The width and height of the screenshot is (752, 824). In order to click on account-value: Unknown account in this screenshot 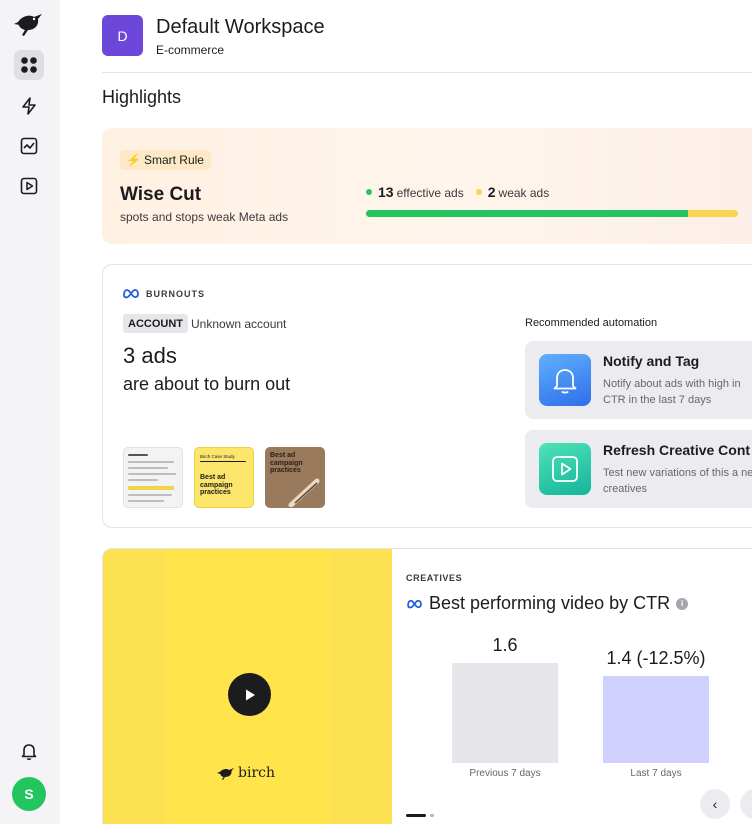, I will do `click(239, 324)`.